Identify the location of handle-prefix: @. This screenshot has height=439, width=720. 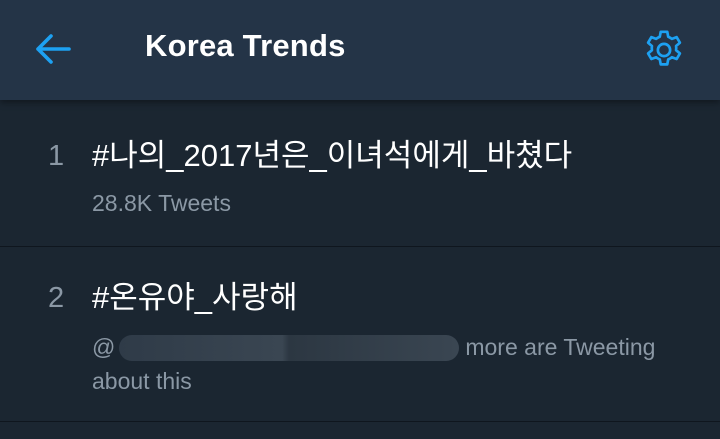
(104, 347).